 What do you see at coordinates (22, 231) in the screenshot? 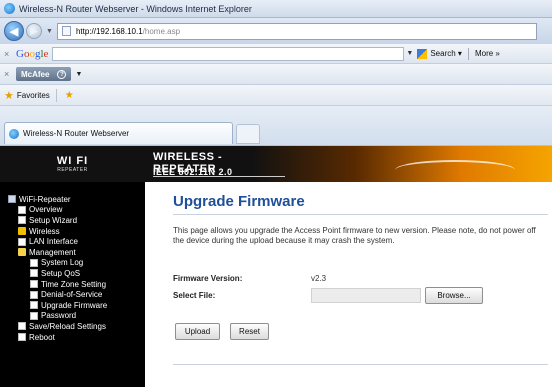
I see `folder-icon` at bounding box center [22, 231].